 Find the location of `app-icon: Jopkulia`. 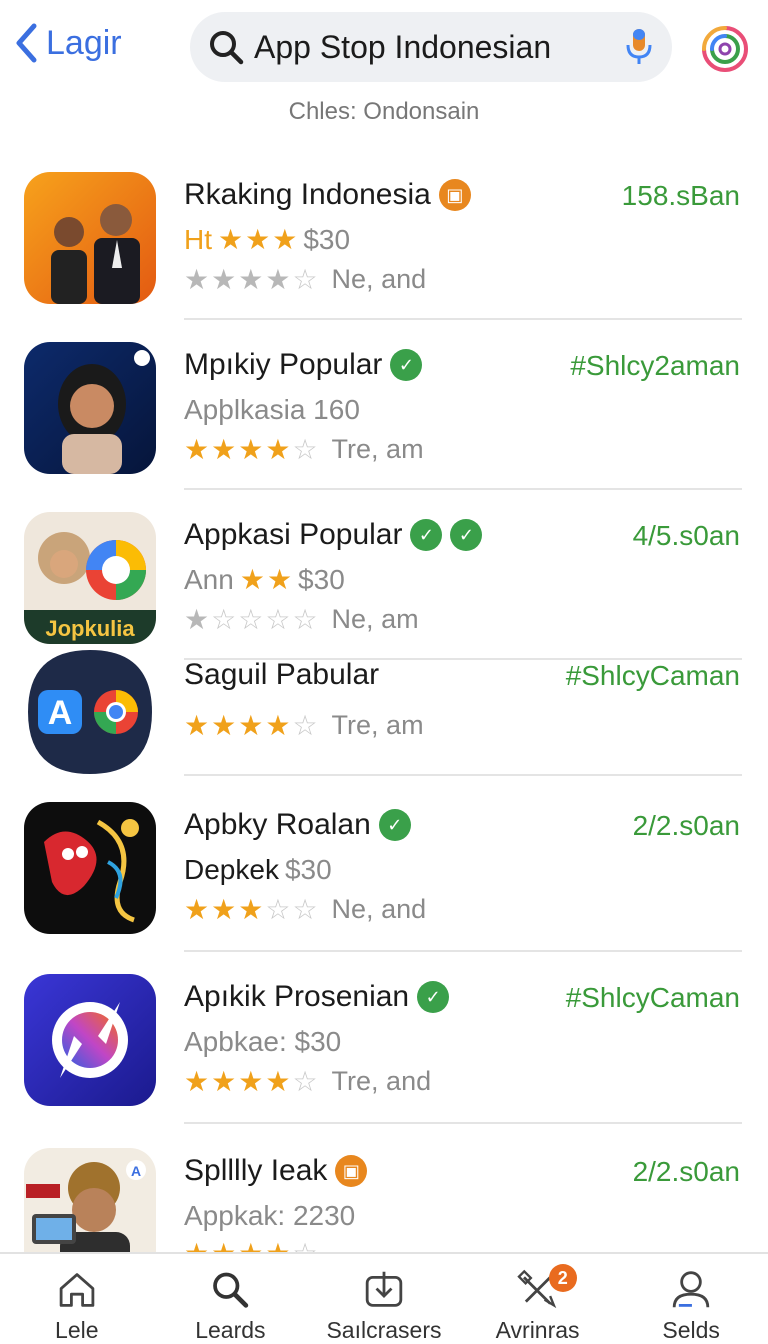

app-icon: Jopkulia is located at coordinates (90, 578).